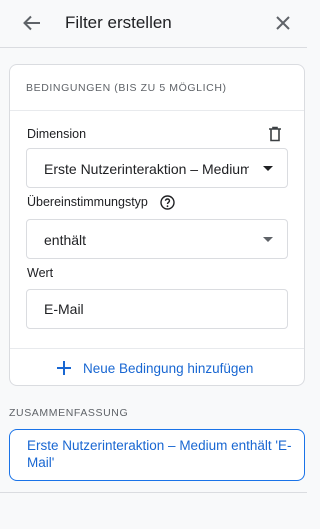  Describe the element at coordinates (87, 202) in the screenshot. I see `match-type-label: Übereinstimmungstyp` at that location.